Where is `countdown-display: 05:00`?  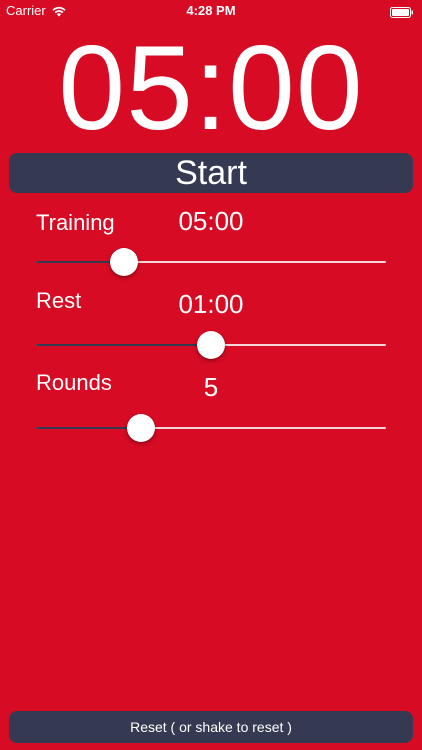
countdown-display: 05:00 is located at coordinates (211, 88).